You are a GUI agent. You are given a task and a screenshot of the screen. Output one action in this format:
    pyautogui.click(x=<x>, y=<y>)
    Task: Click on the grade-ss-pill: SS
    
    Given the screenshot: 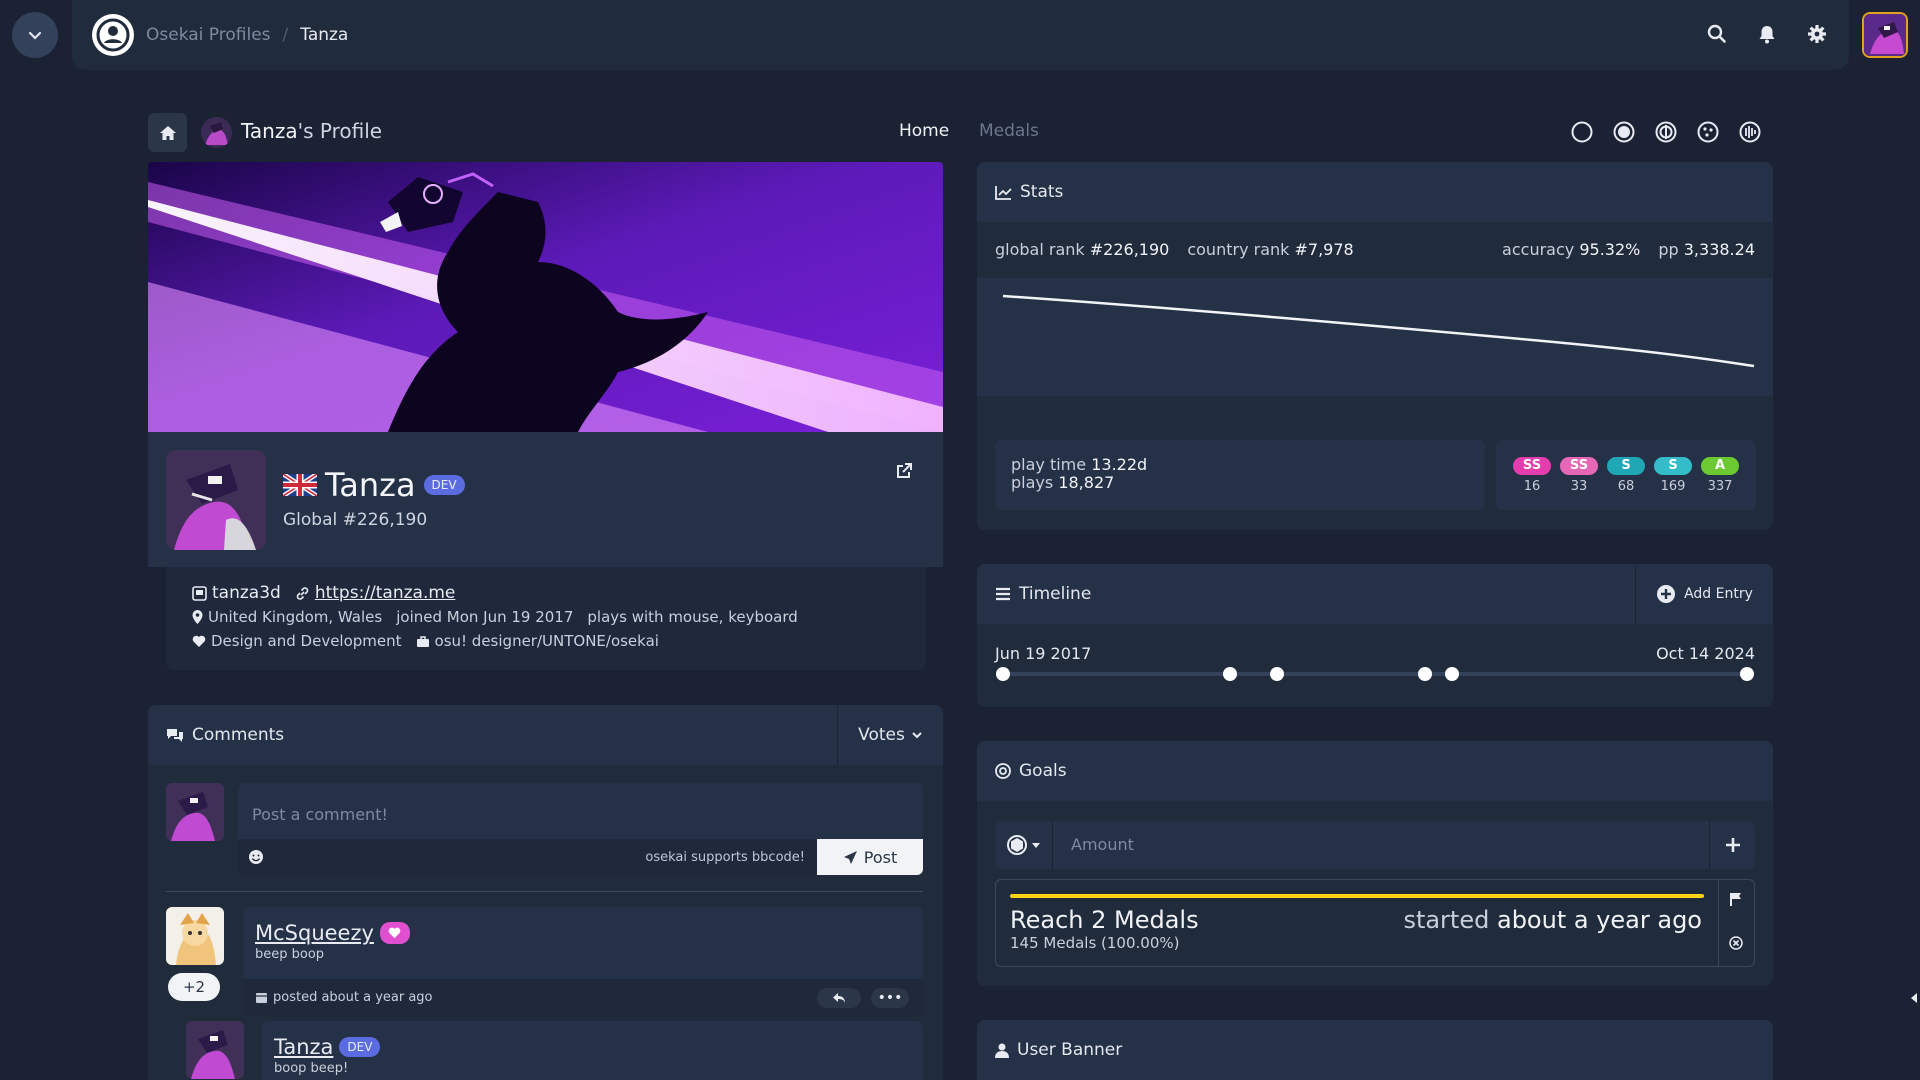 What is the action you would take?
    pyautogui.click(x=1579, y=465)
    